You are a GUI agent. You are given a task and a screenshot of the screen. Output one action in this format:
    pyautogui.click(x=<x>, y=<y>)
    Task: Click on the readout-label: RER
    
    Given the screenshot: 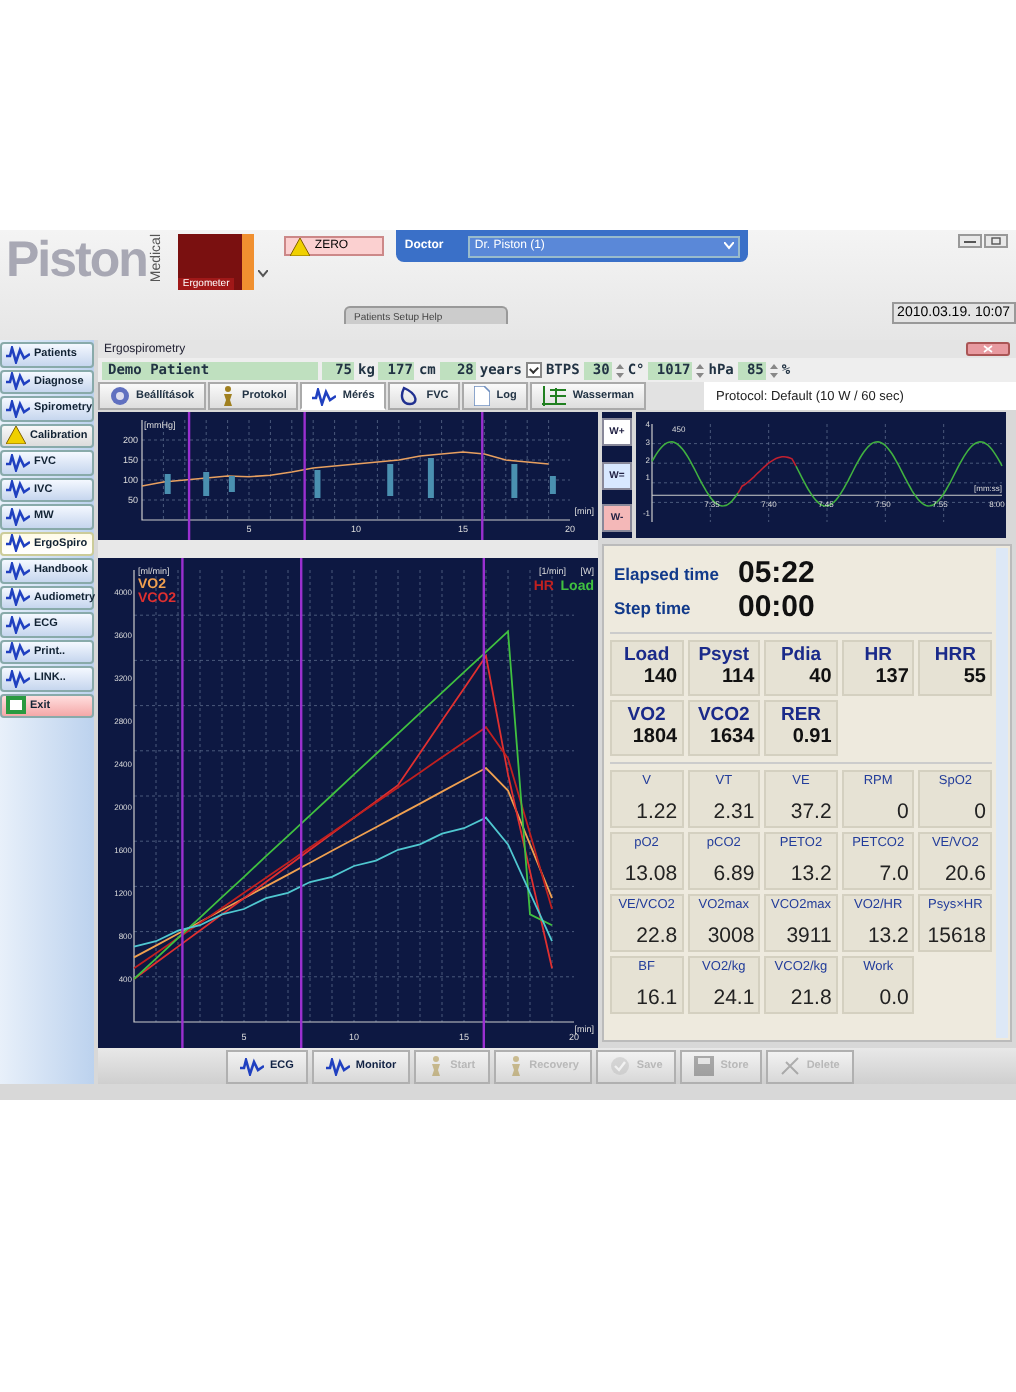 What is the action you would take?
    pyautogui.click(x=801, y=715)
    